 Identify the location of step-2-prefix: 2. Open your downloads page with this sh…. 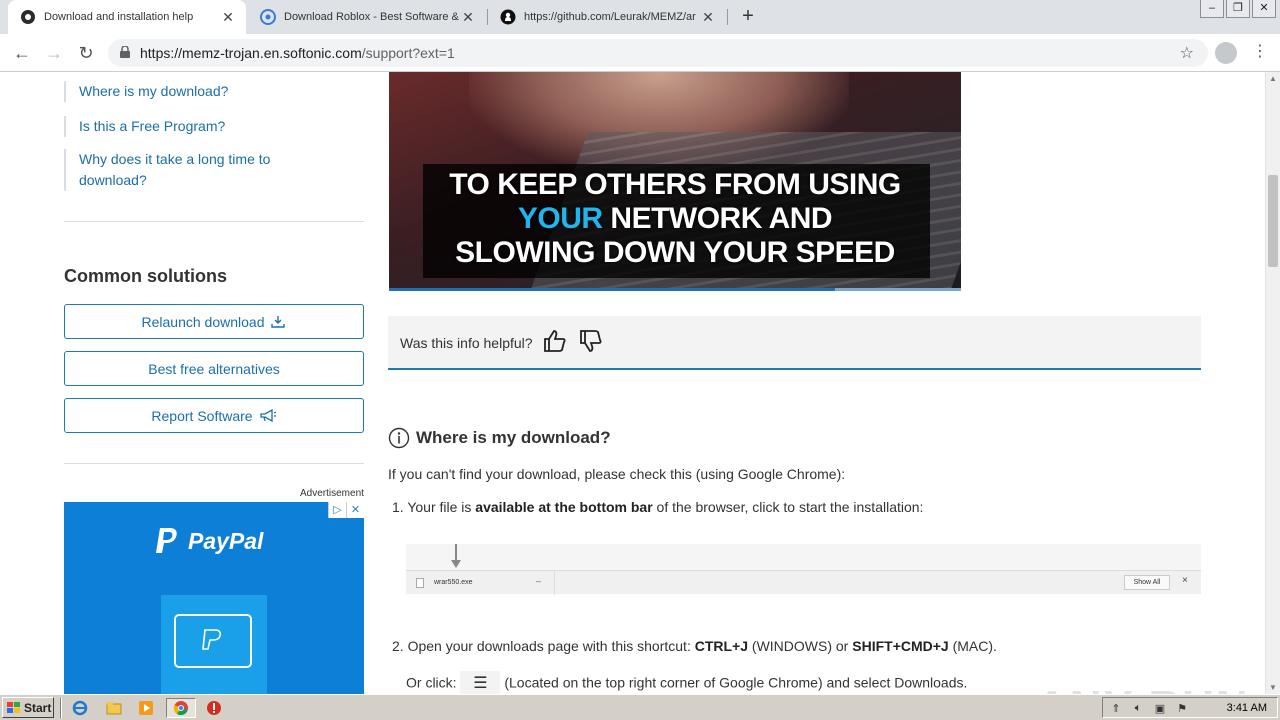
(543, 646).